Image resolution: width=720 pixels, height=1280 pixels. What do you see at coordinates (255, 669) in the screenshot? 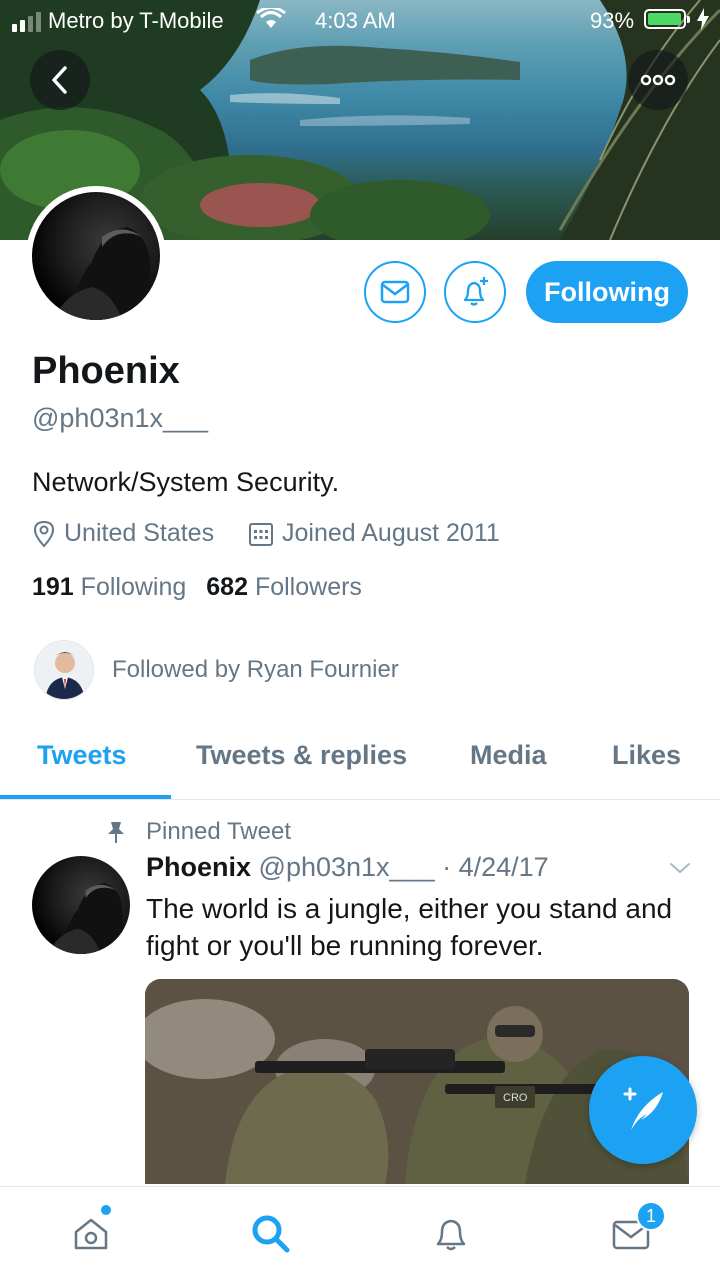
I see `followed-by-label: Followed by Ryan Fournier` at bounding box center [255, 669].